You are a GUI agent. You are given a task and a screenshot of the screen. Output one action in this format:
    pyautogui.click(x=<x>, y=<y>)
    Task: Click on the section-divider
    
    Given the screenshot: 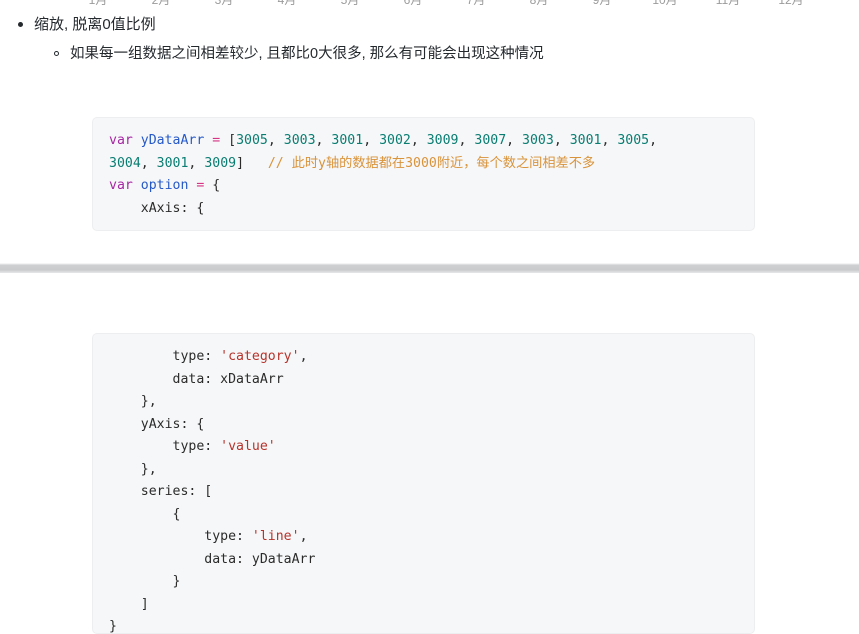 What is the action you would take?
    pyautogui.click(x=429, y=268)
    